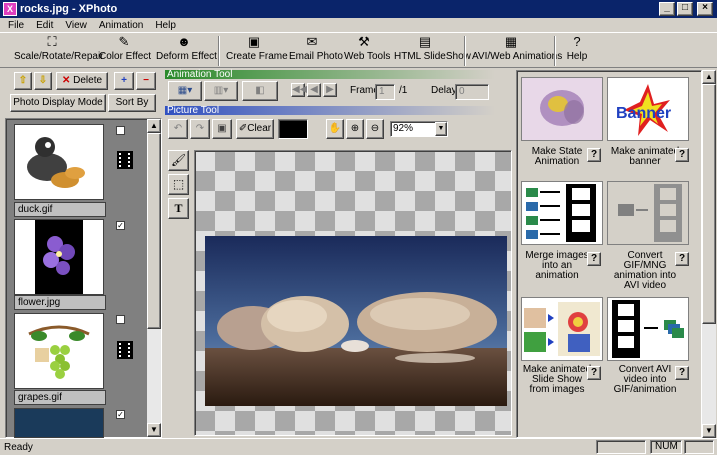 Image resolution: width=717 pixels, height=455 pixels. What do you see at coordinates (125, 160) in the screenshot?
I see `animation-film-icon` at bounding box center [125, 160].